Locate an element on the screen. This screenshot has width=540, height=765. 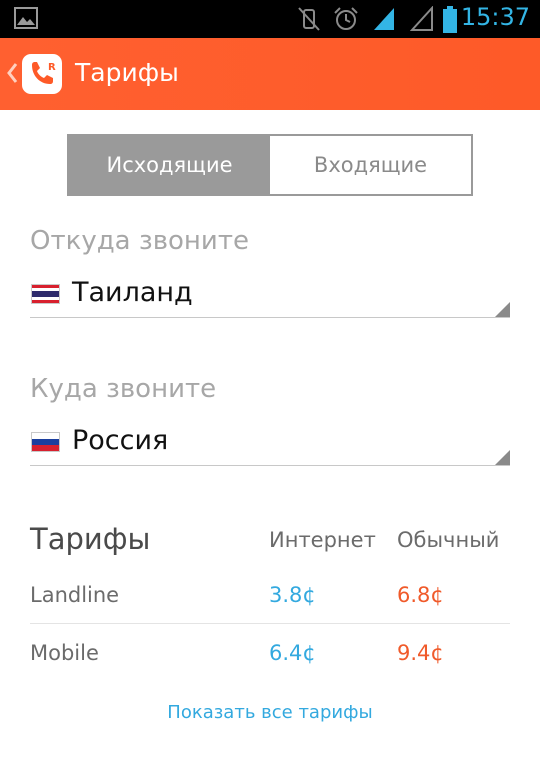
phone-logo-icon: R is located at coordinates (44, 73).